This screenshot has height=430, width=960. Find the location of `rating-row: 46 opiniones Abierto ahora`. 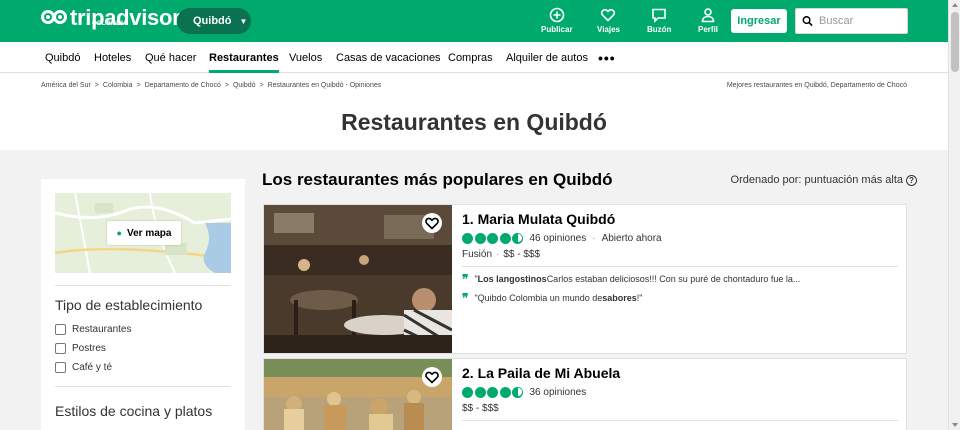

rating-row: 46 opiniones Abierto ahora is located at coordinates (562, 238).